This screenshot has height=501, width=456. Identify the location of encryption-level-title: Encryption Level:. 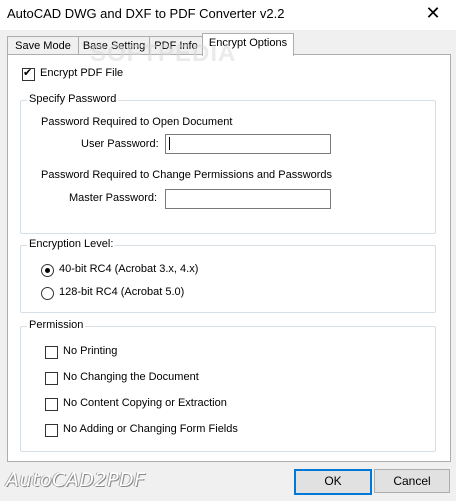
(71, 244).